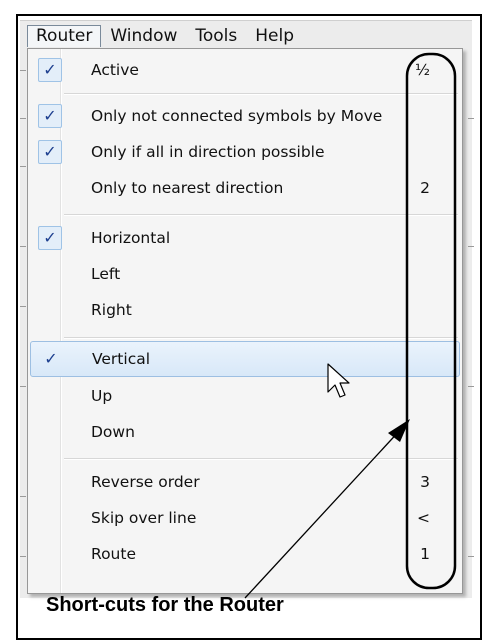 This screenshot has width=486, height=644. Describe the element at coordinates (245, 239) in the screenshot. I see `menu-item-horizontal: ✓ Horizontal` at that location.